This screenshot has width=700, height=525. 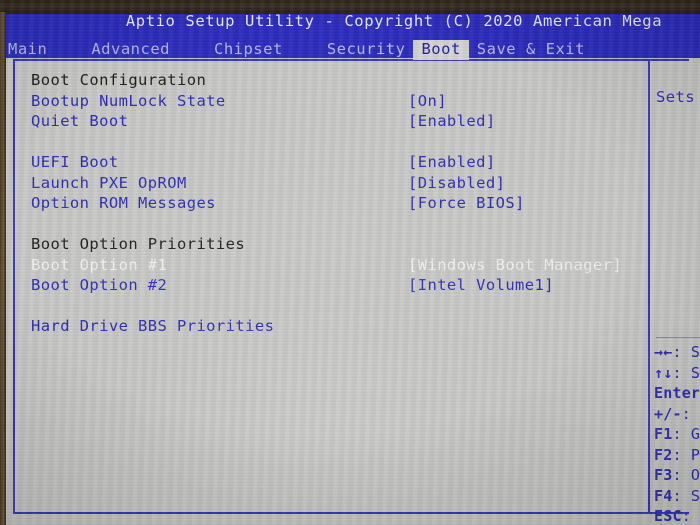 What do you see at coordinates (138, 244) in the screenshot?
I see `section-heading-label: Boot Option Priorities` at bounding box center [138, 244].